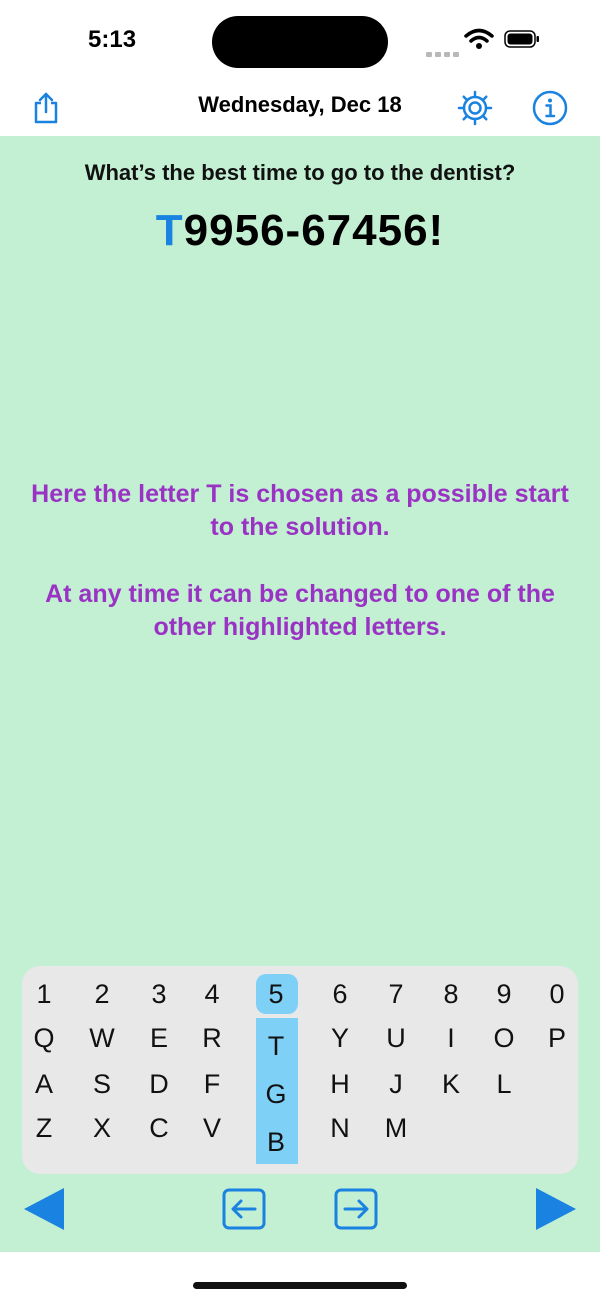  Describe the element at coordinates (396, 994) in the screenshot. I see `key-7: 7` at that location.